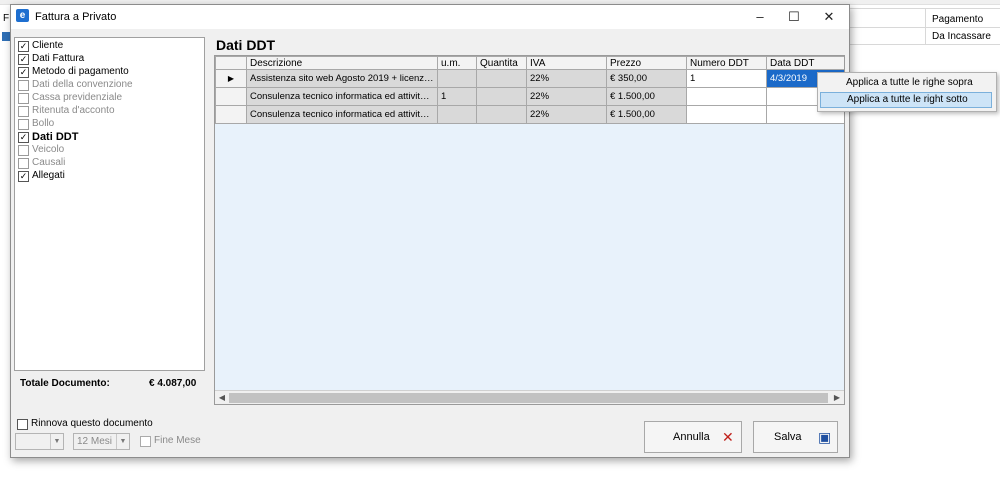 The width and height of the screenshot is (1000, 485). I want to click on background-grid-divider, so click(925, 26).